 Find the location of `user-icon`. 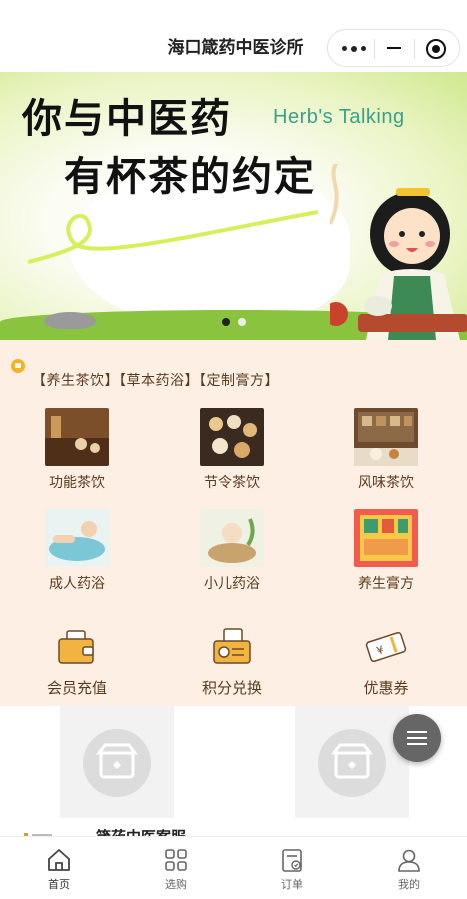

user-icon is located at coordinates (409, 860).